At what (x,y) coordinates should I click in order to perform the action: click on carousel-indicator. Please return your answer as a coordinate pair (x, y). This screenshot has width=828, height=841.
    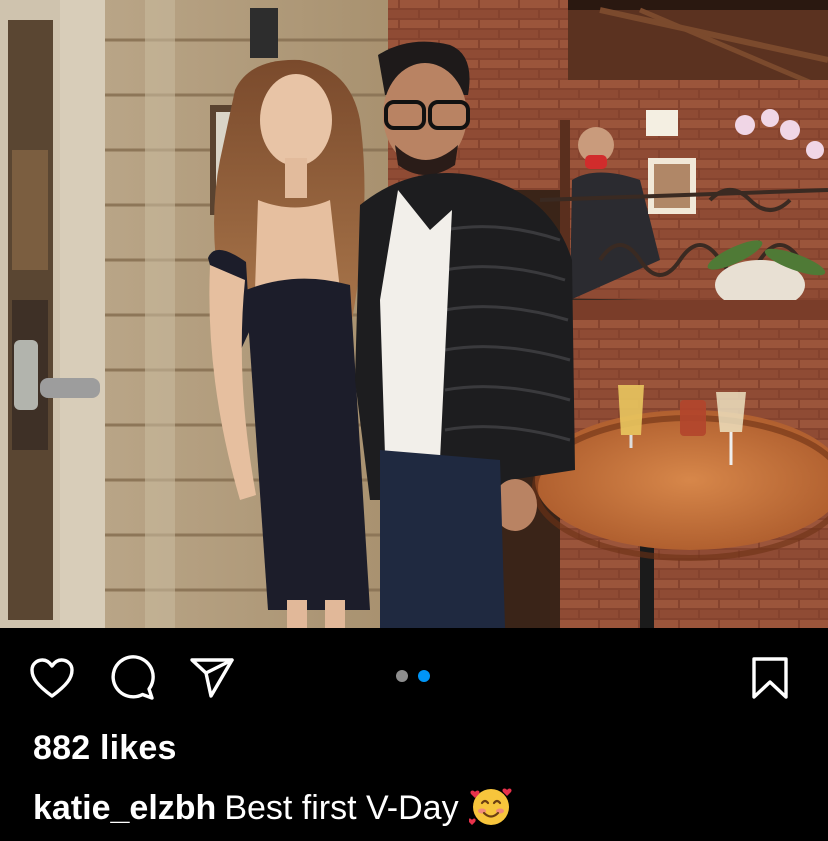
    Looking at the image, I should click on (416, 676).